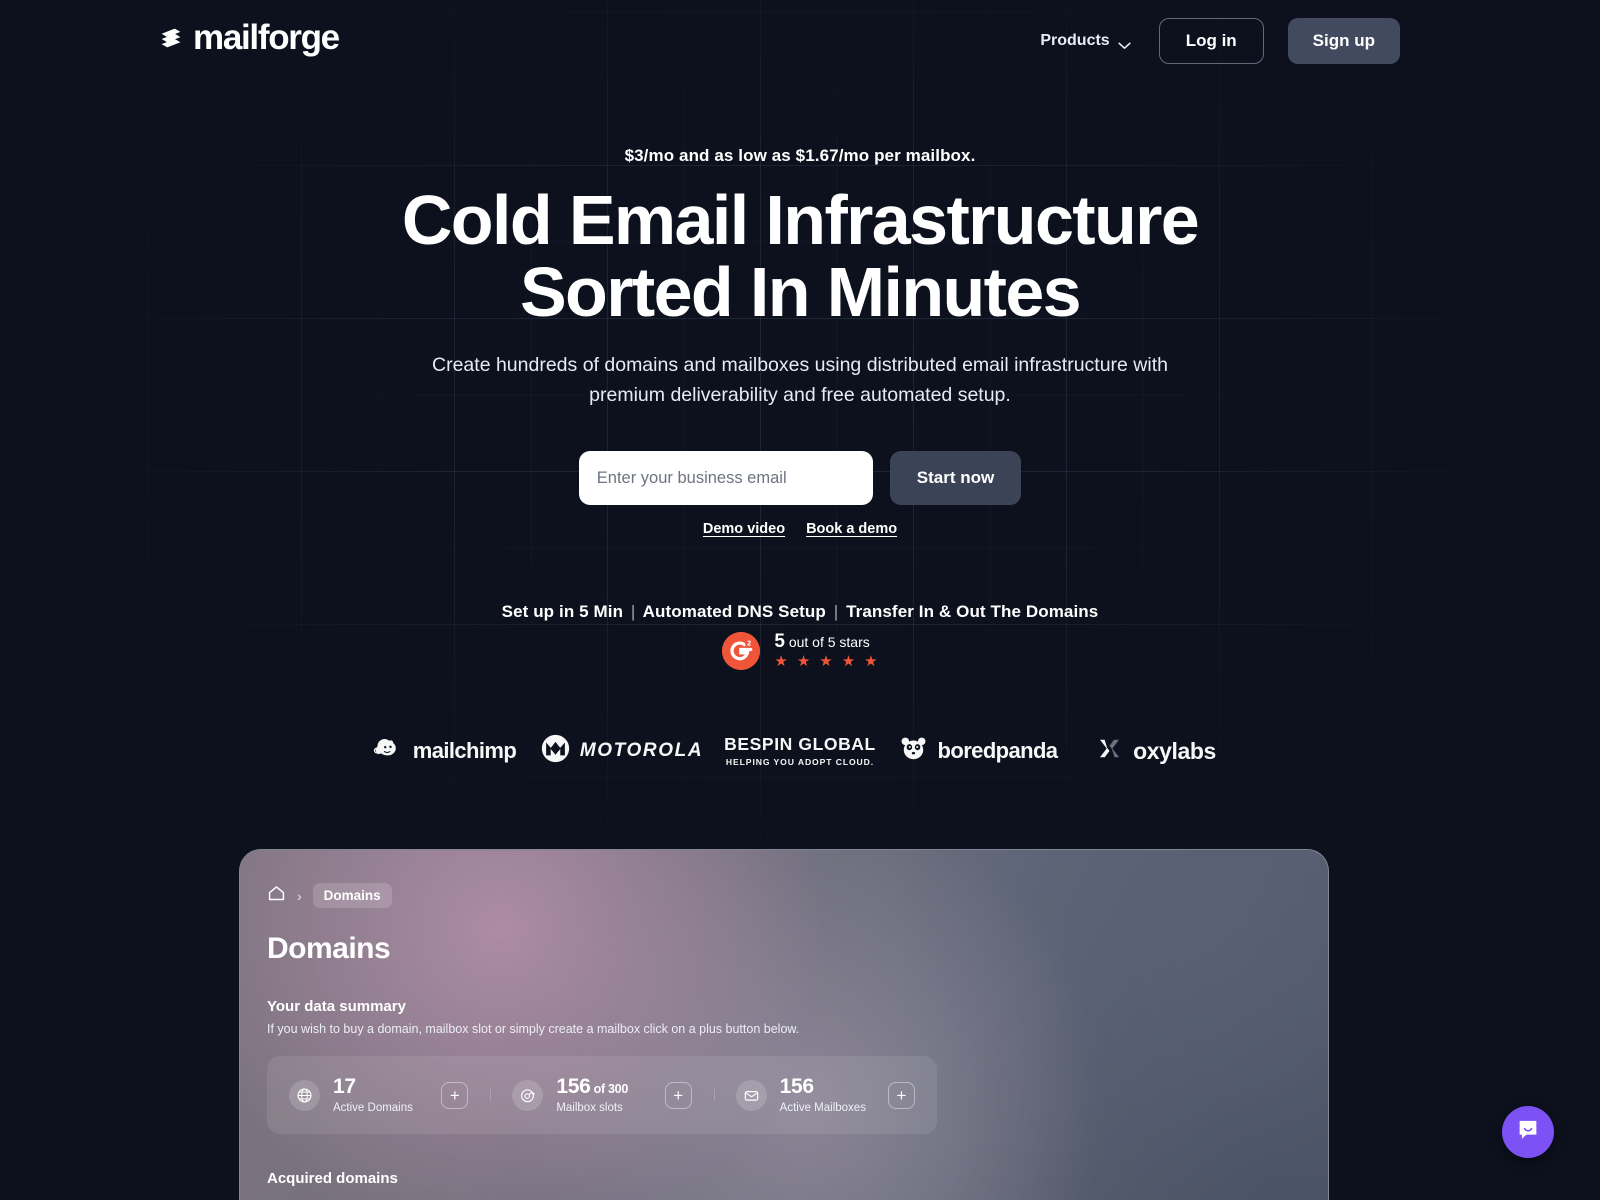 The width and height of the screenshot is (1600, 1200). I want to click on brand-logo-boredpanda: boredpanda, so click(978, 751).